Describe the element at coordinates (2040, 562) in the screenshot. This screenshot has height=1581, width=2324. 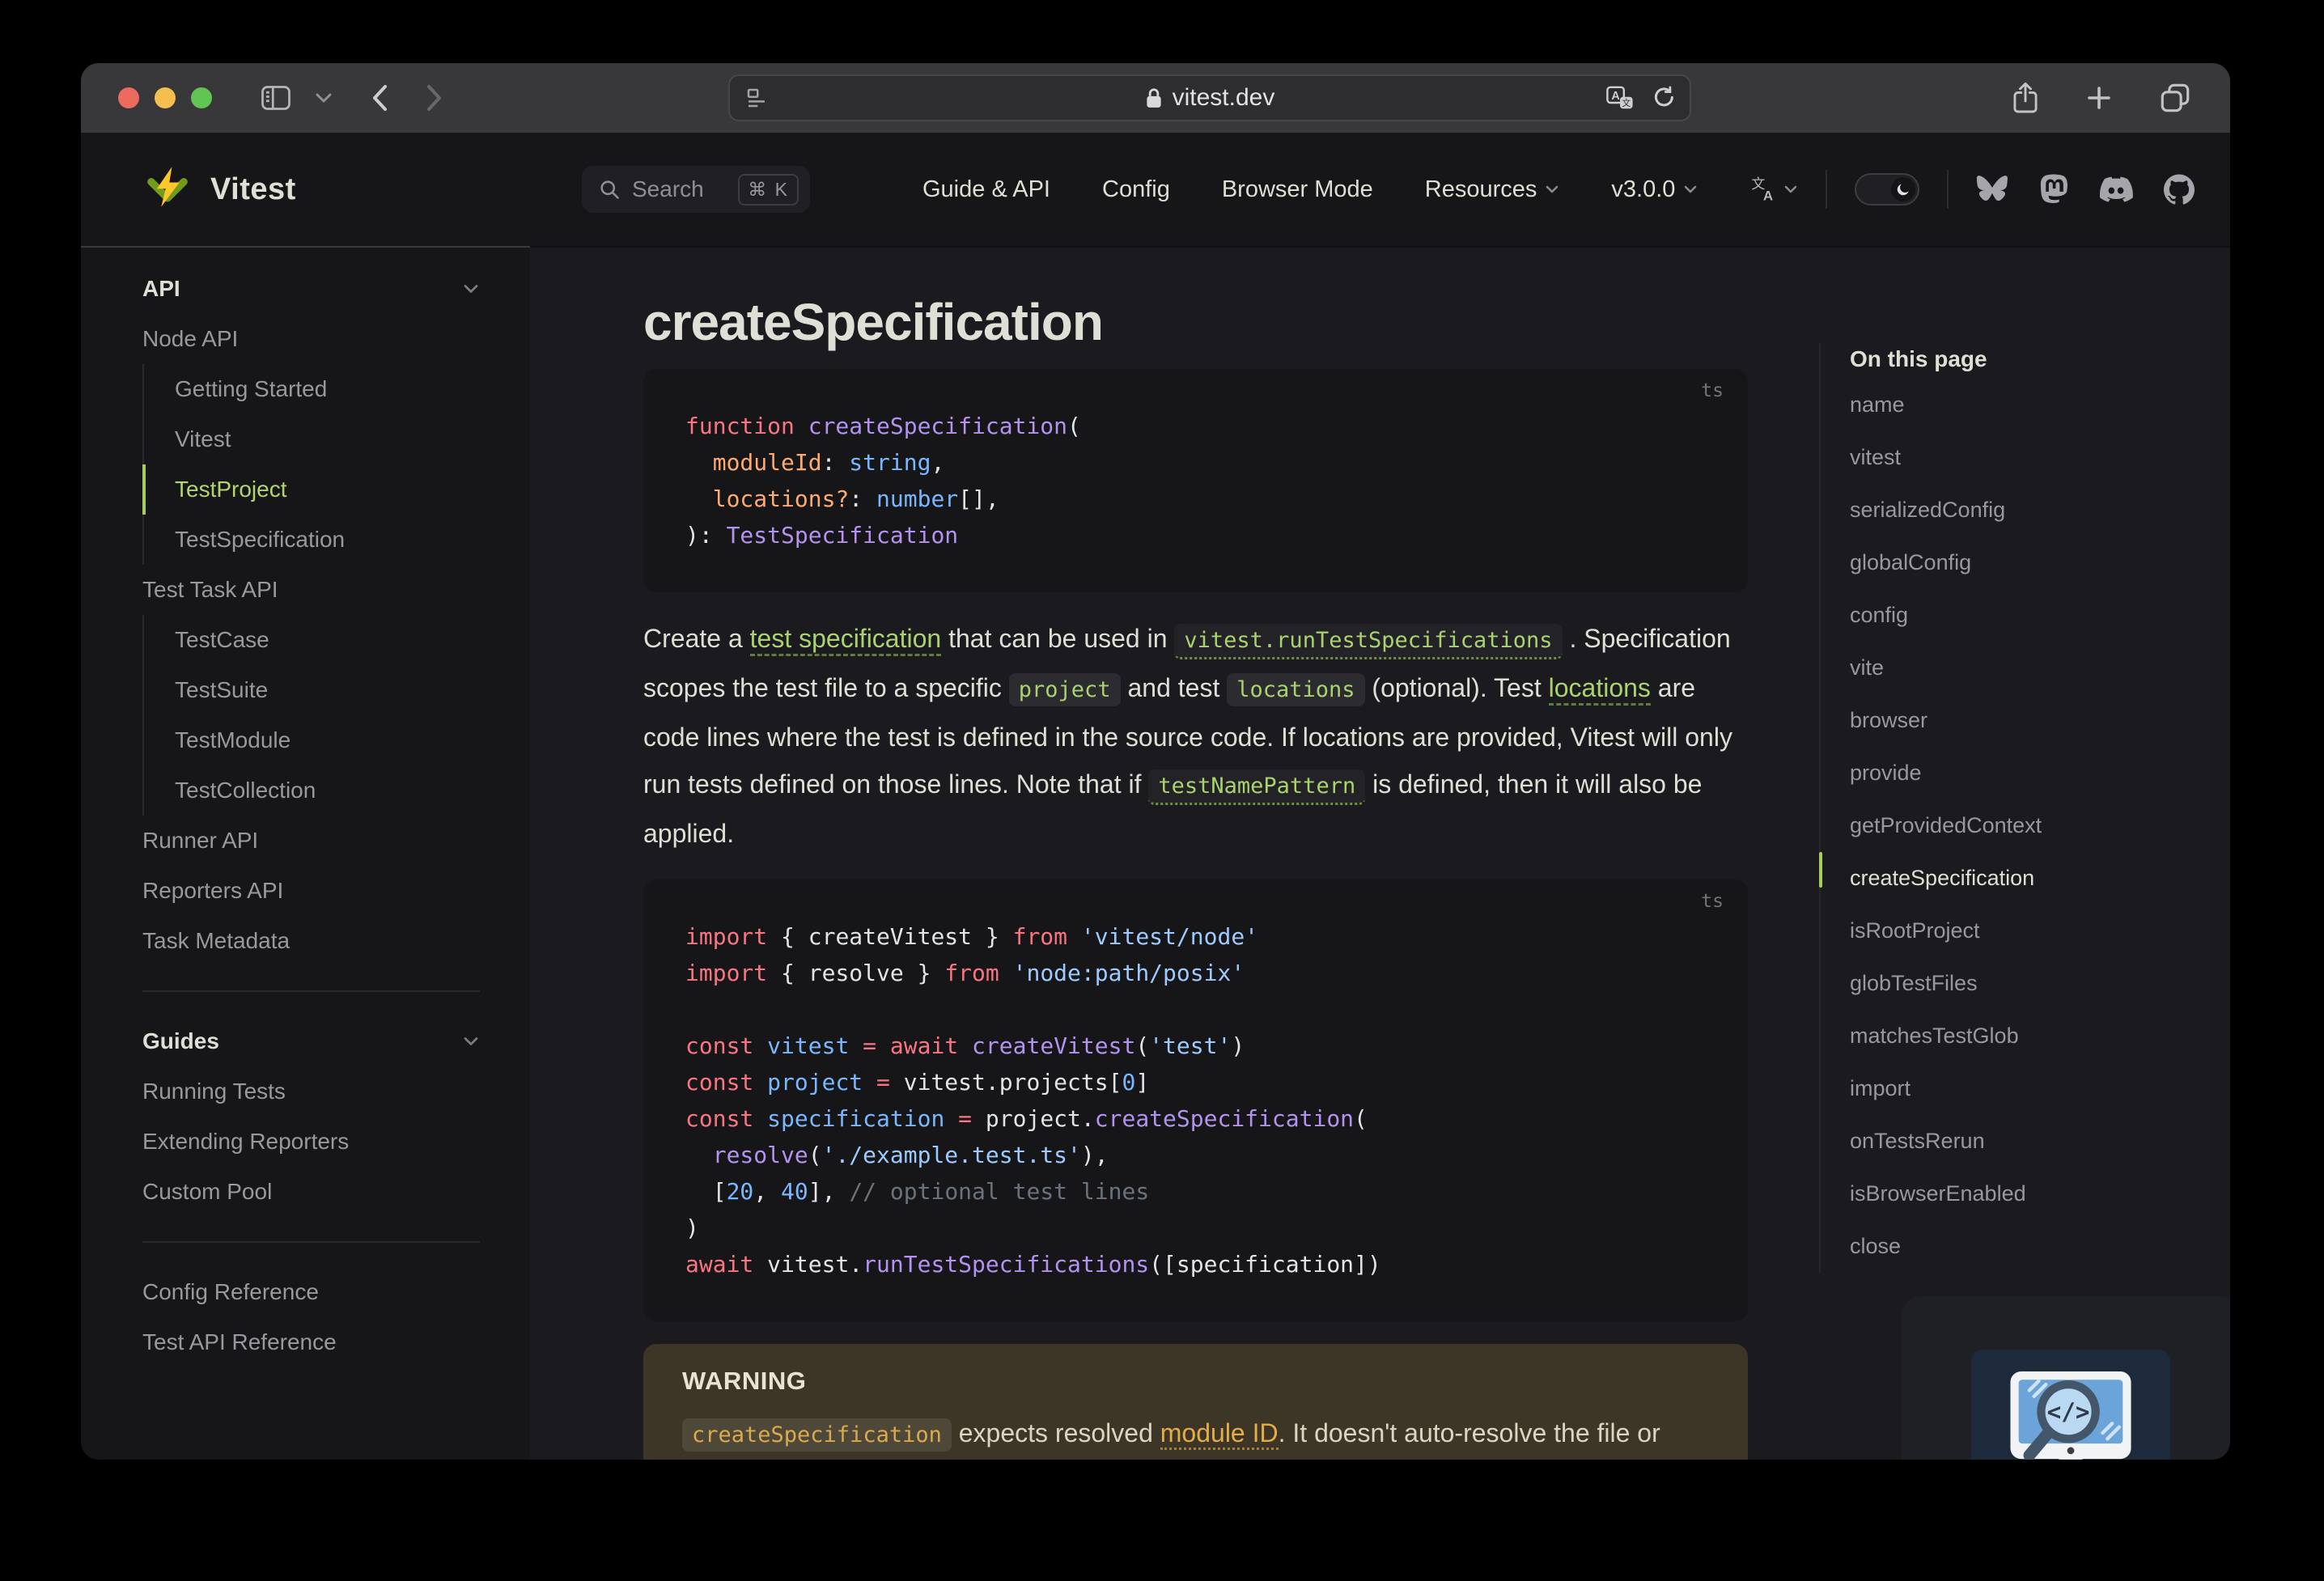
I see `toc-item-globalconfig: globalConfig` at that location.